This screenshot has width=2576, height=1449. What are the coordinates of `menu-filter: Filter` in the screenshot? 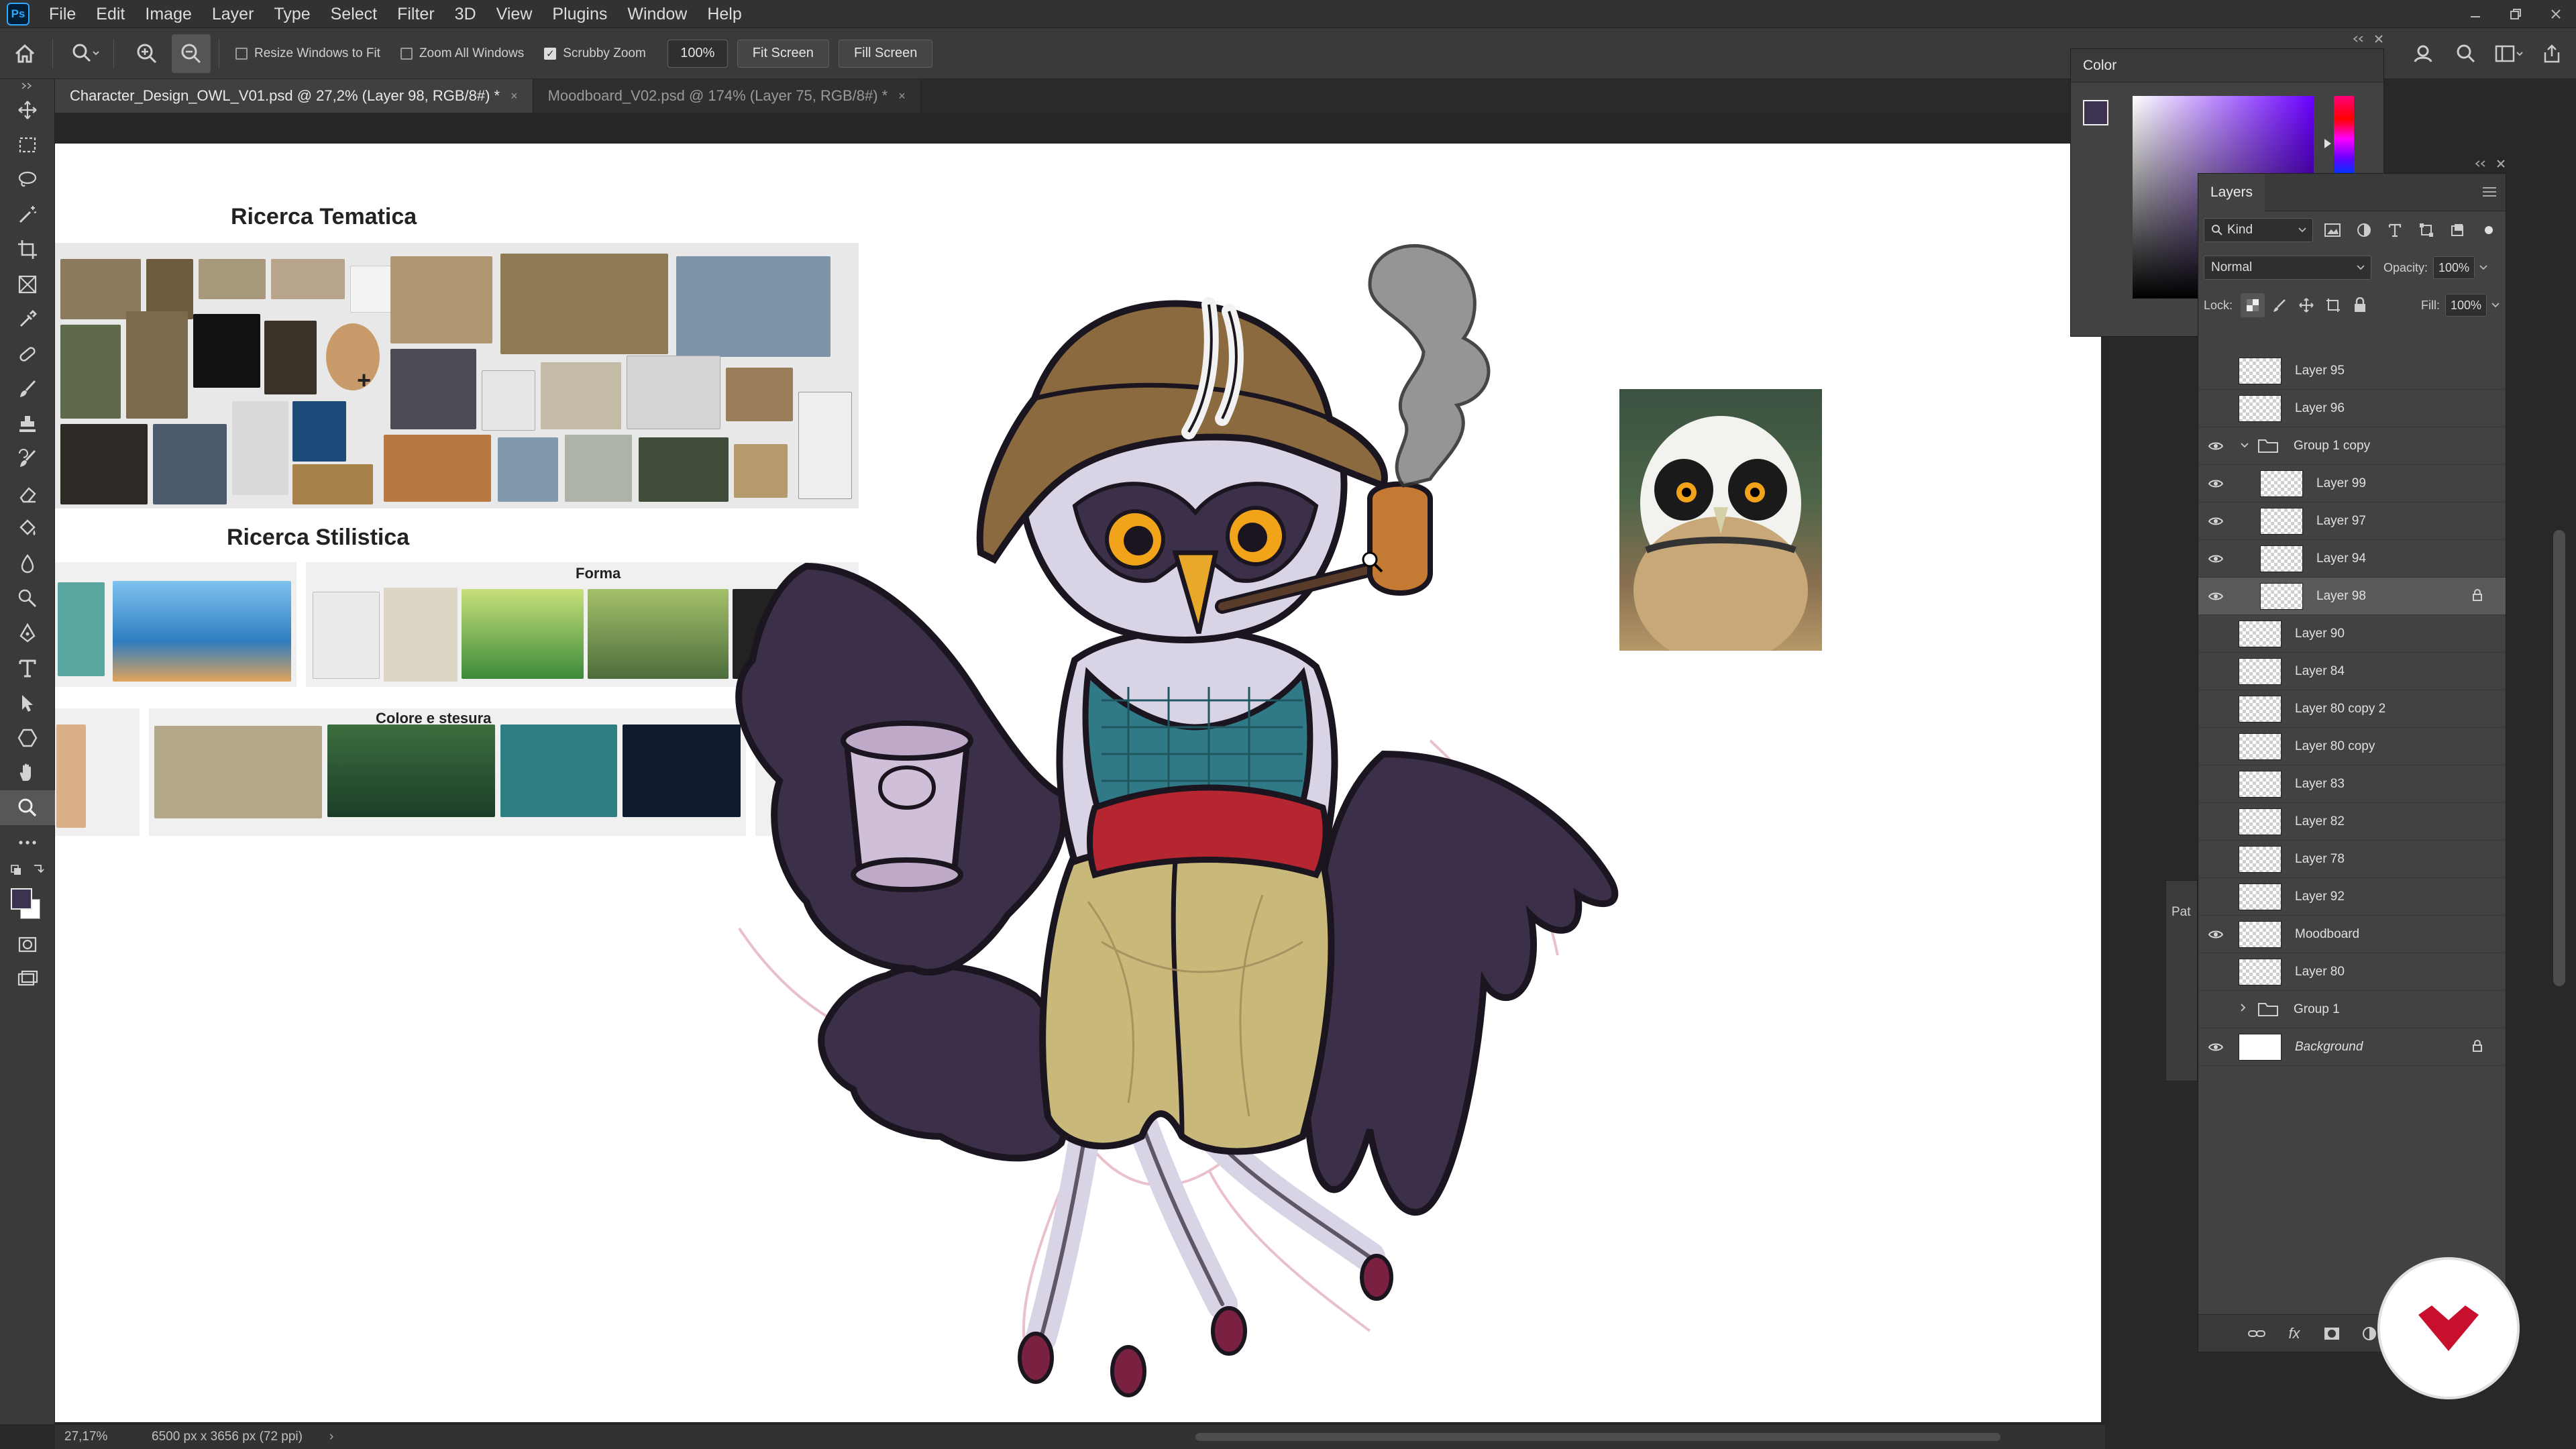 It's located at (416, 14).